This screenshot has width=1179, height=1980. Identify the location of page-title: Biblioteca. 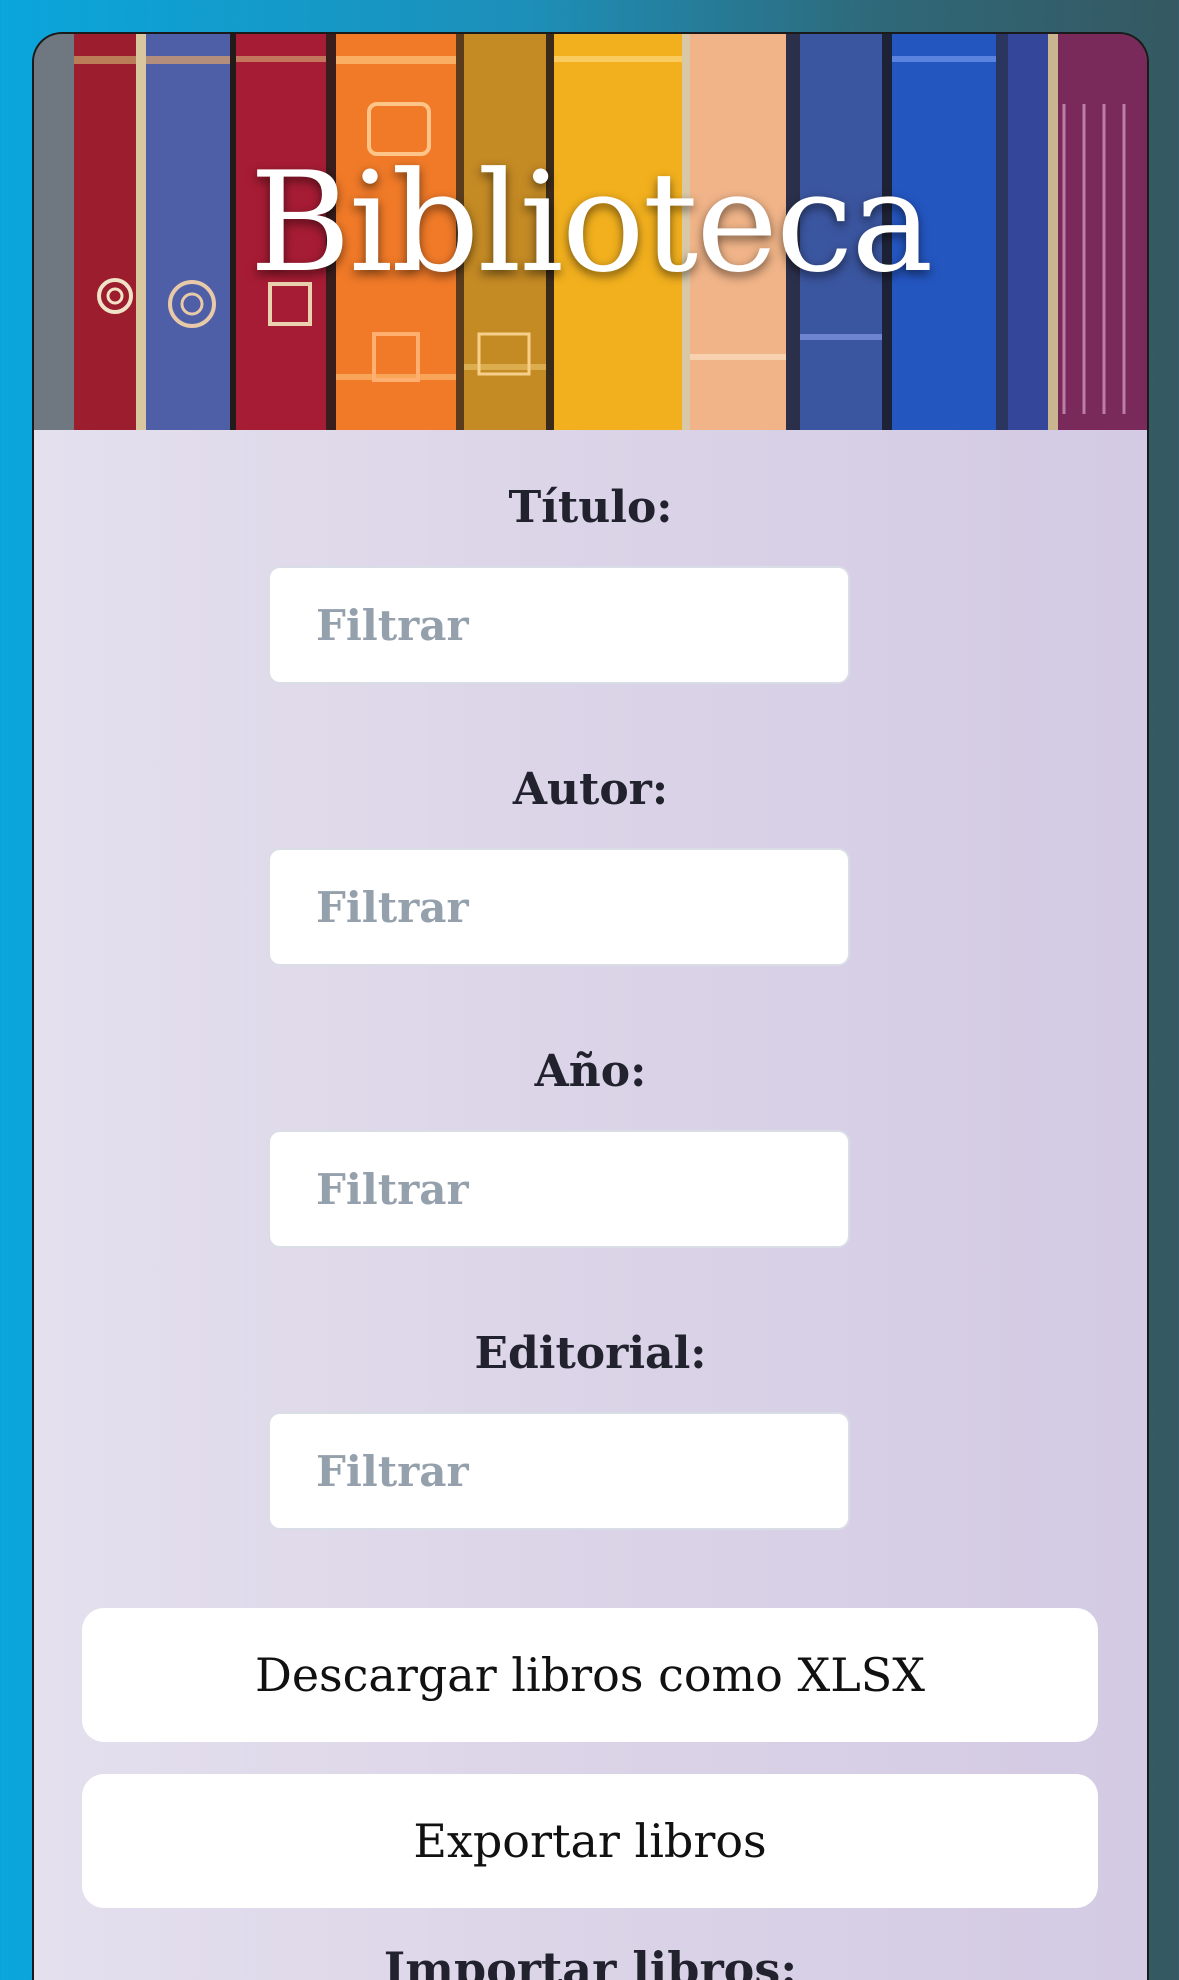
(591, 222).